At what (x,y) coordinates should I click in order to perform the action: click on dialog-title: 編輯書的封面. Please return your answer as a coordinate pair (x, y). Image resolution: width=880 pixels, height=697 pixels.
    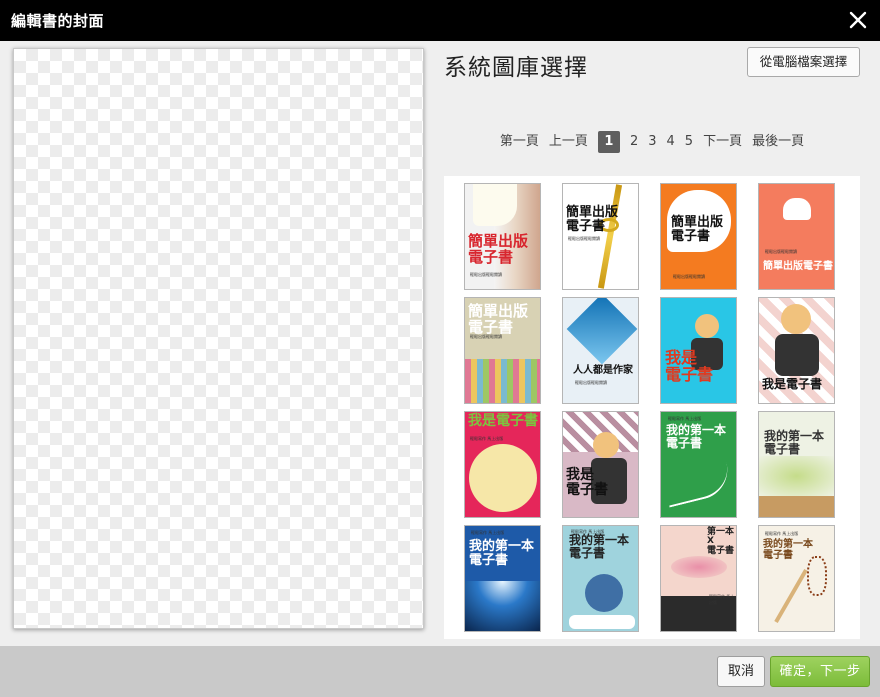
    Looking at the image, I should click on (58, 21).